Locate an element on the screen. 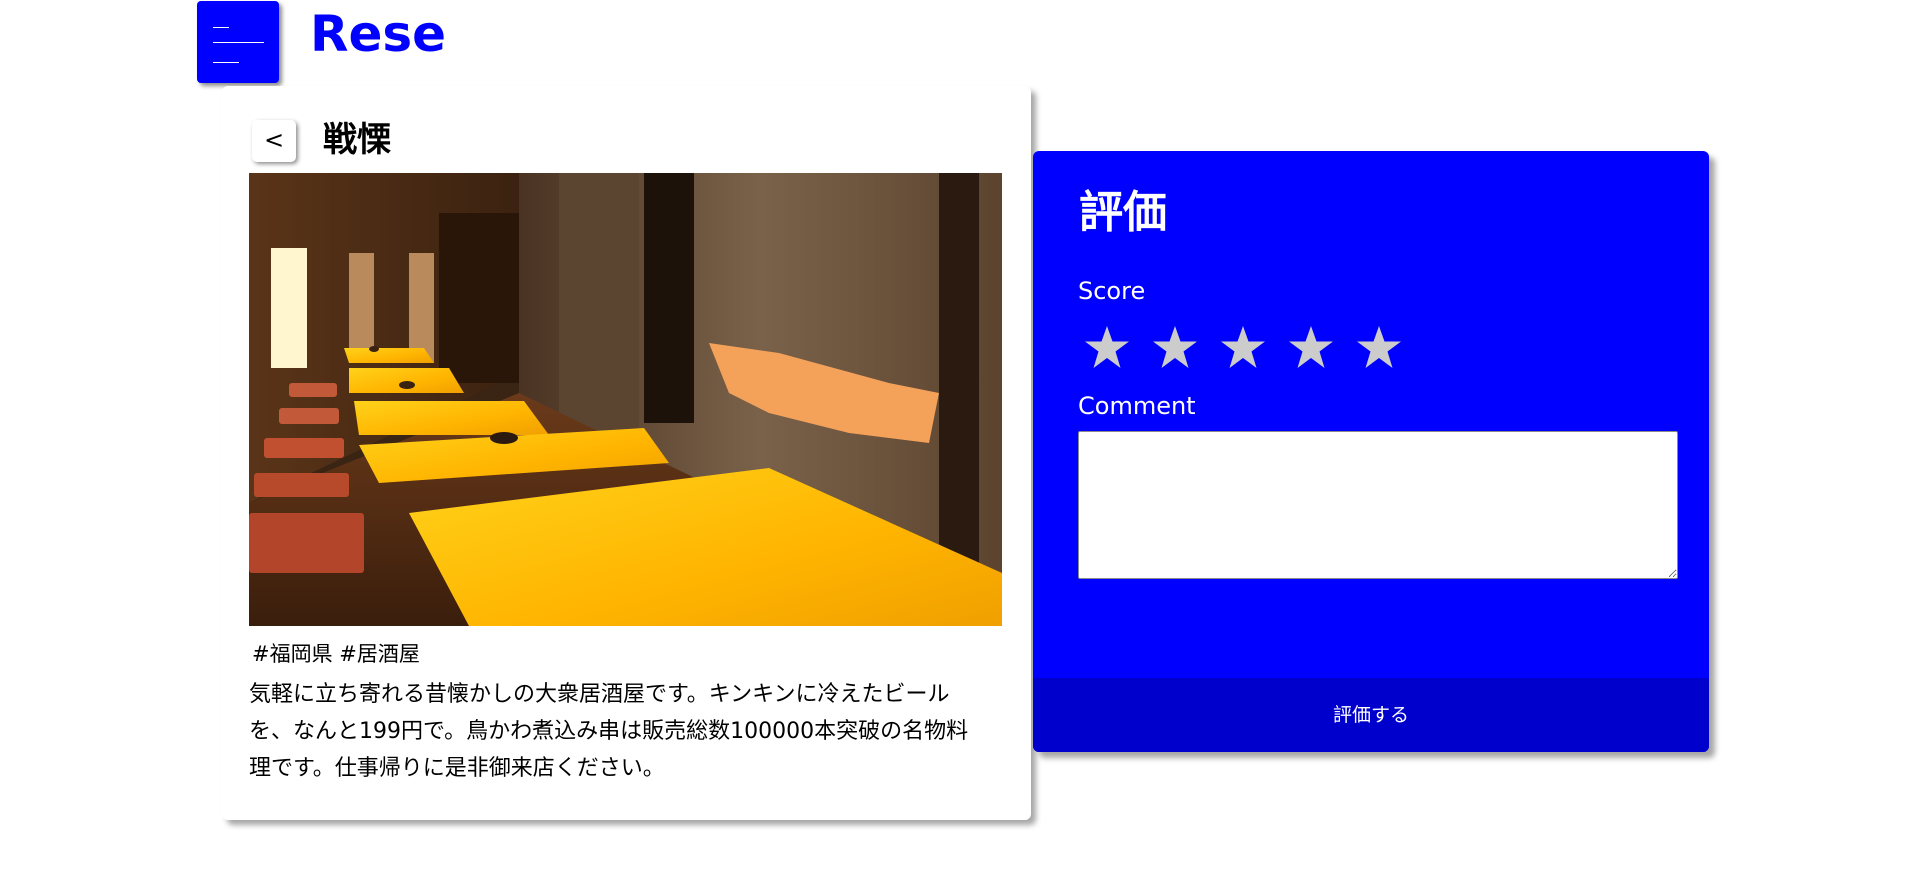  review-title: 評価 is located at coordinates (1123, 212).